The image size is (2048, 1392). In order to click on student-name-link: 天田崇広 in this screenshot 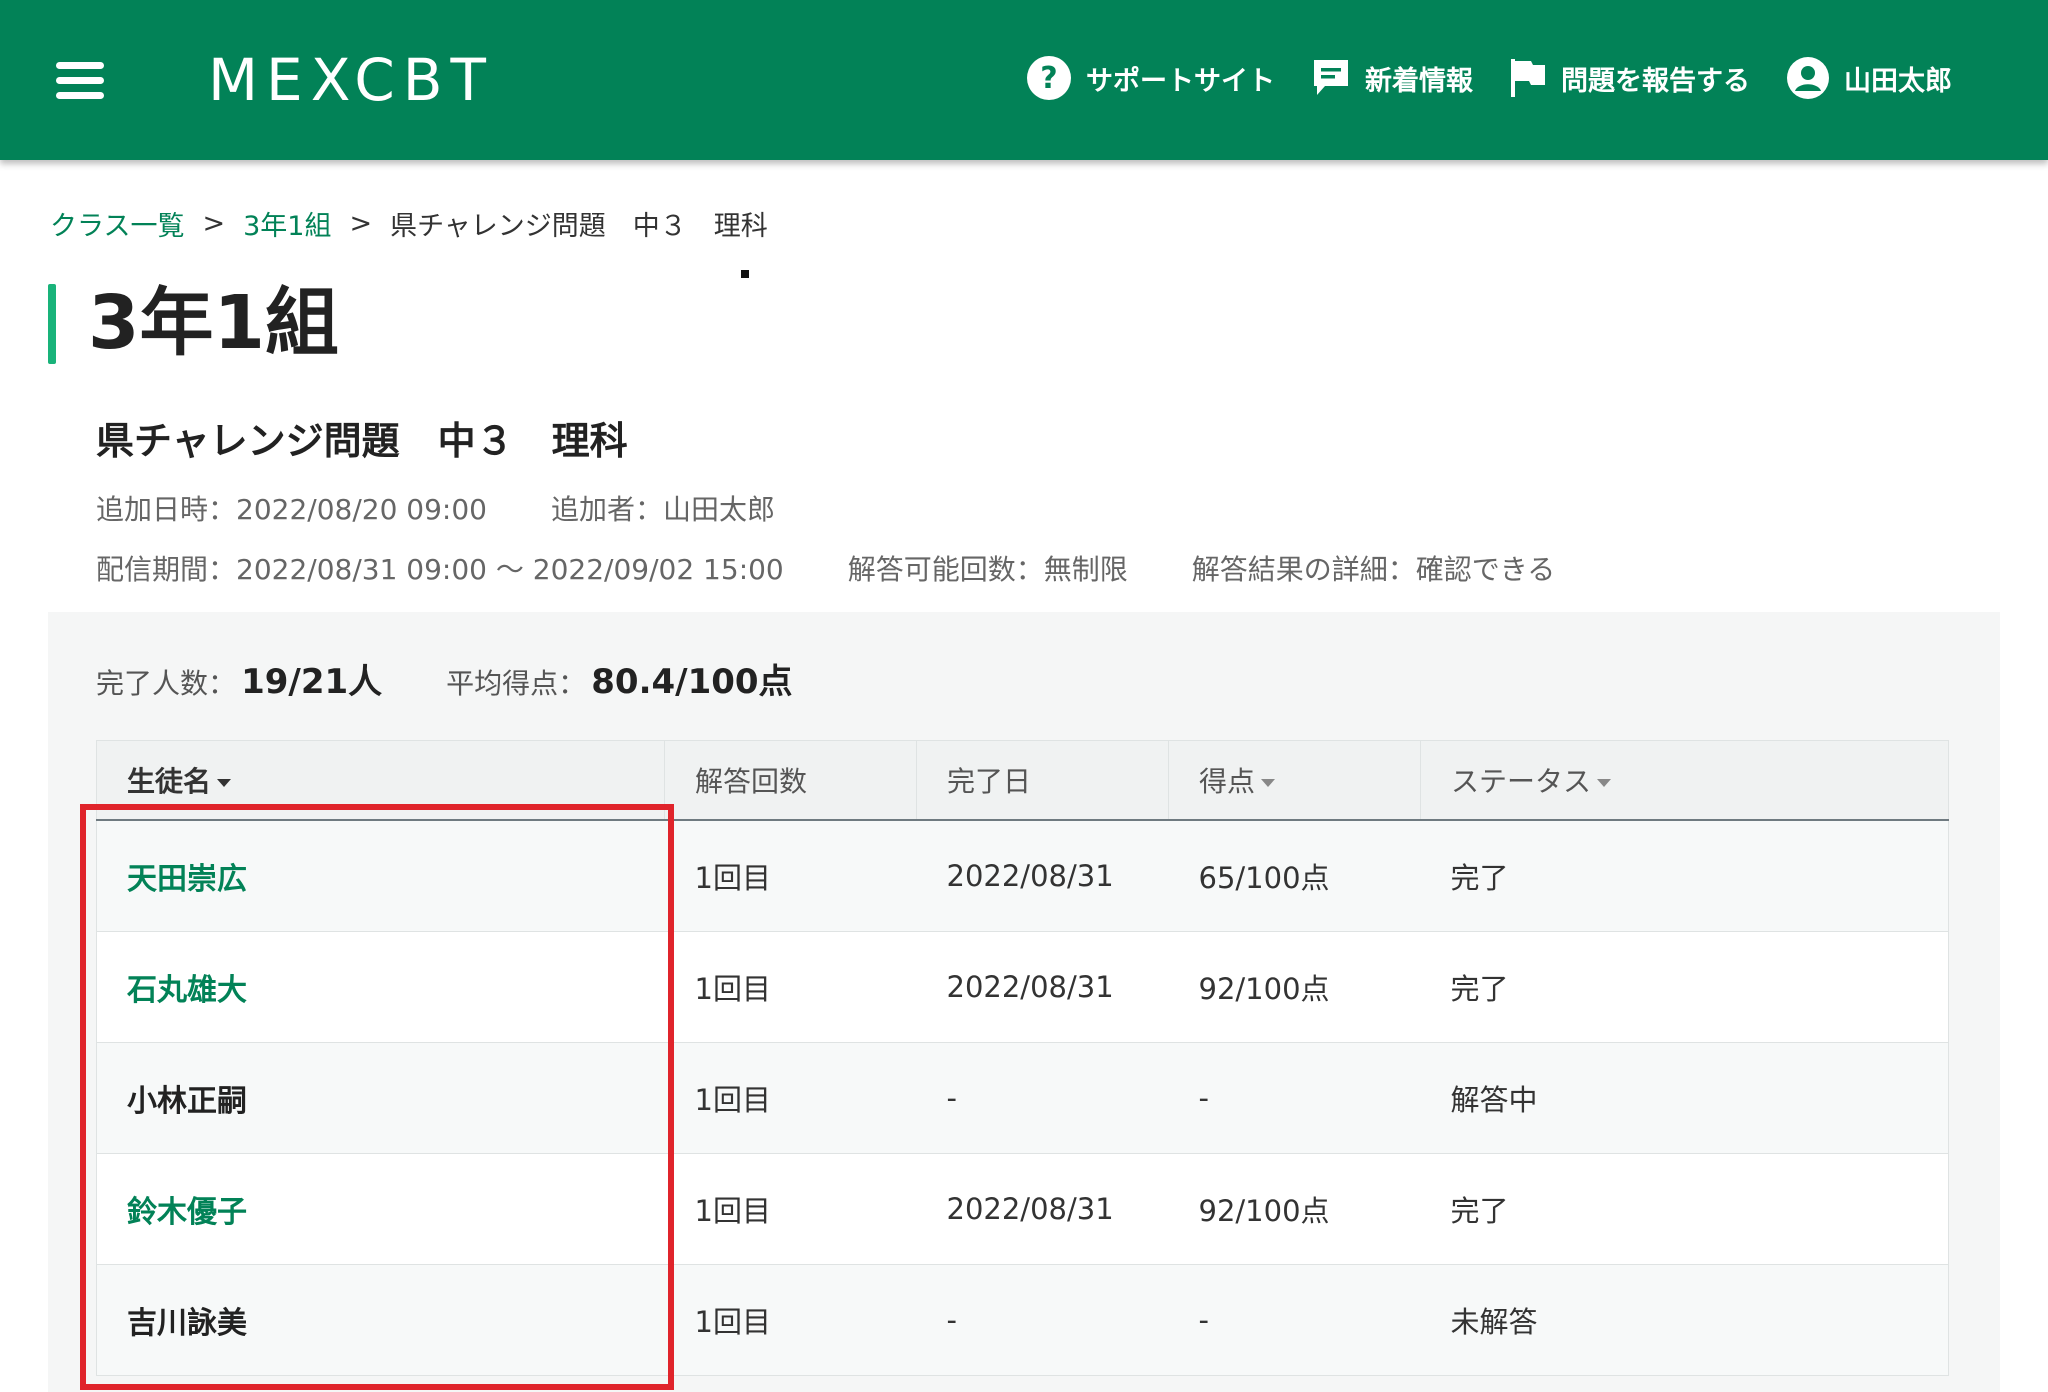, I will do `click(187, 879)`.